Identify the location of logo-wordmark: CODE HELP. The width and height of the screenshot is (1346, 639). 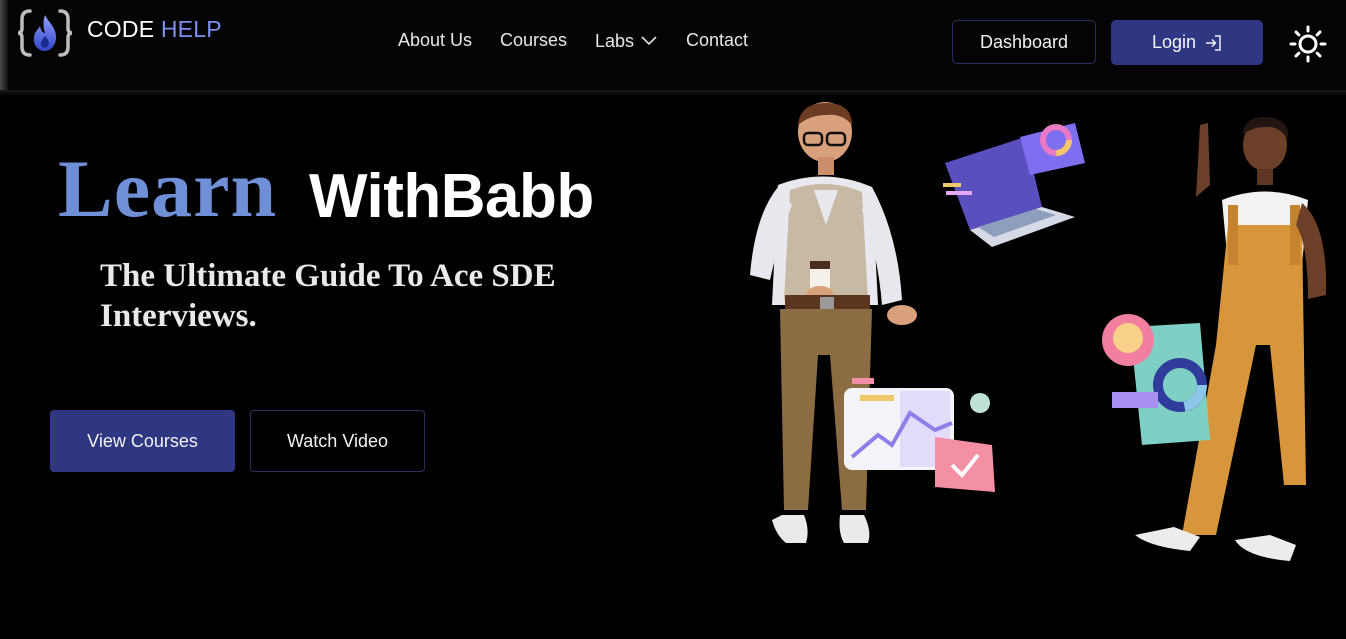
(154, 29).